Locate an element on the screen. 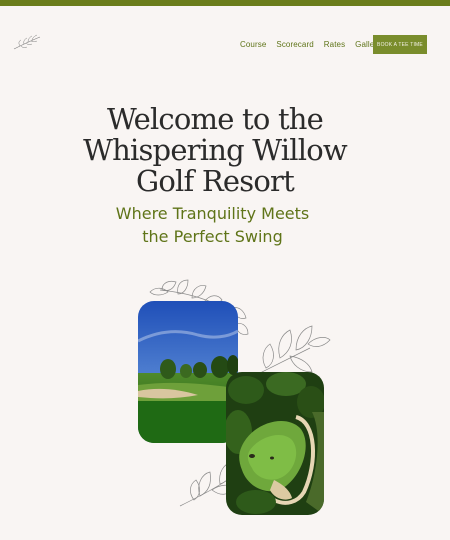  hero-title-line: Whispering Willow is located at coordinates (215, 150).